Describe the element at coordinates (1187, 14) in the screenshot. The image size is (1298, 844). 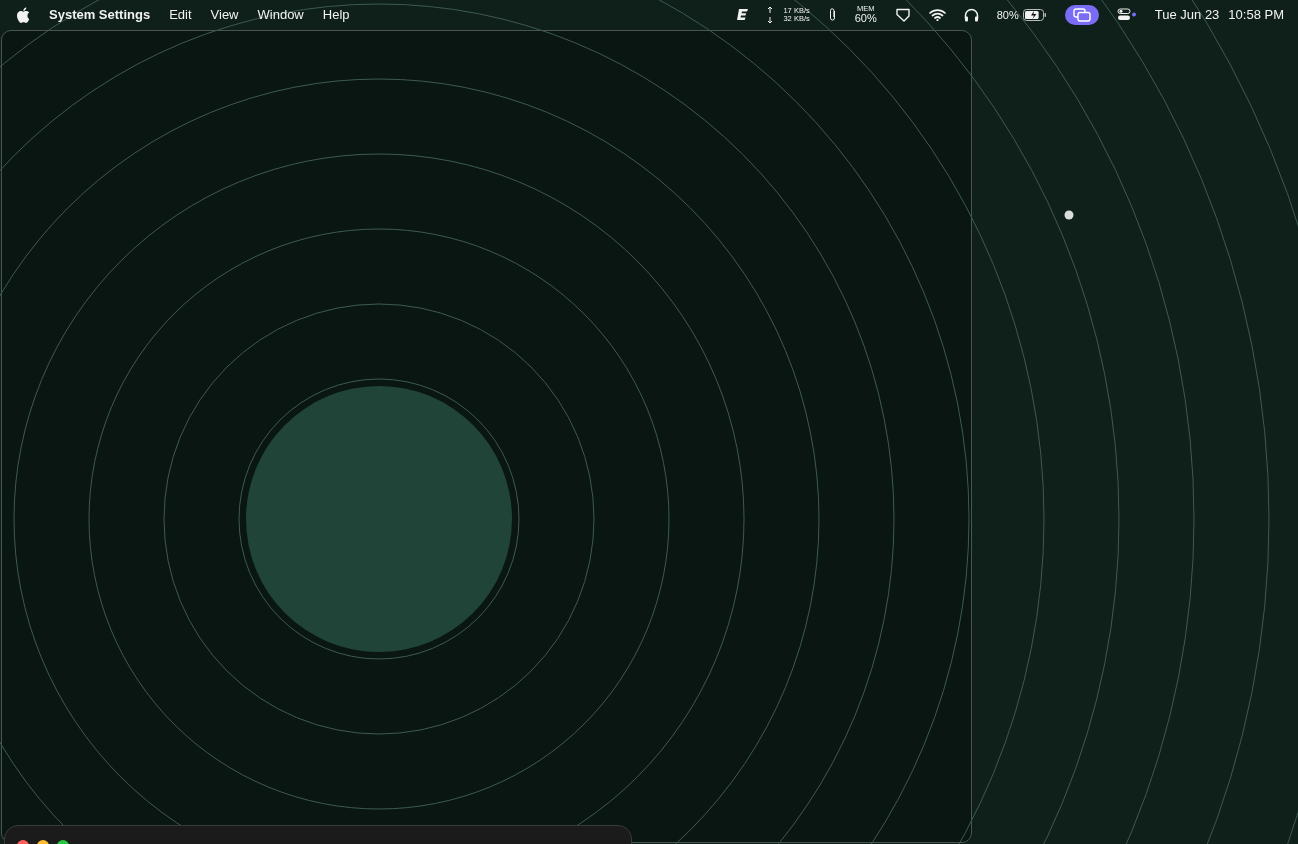
I see `menu-bar-date: Tue Jun 23` at that location.